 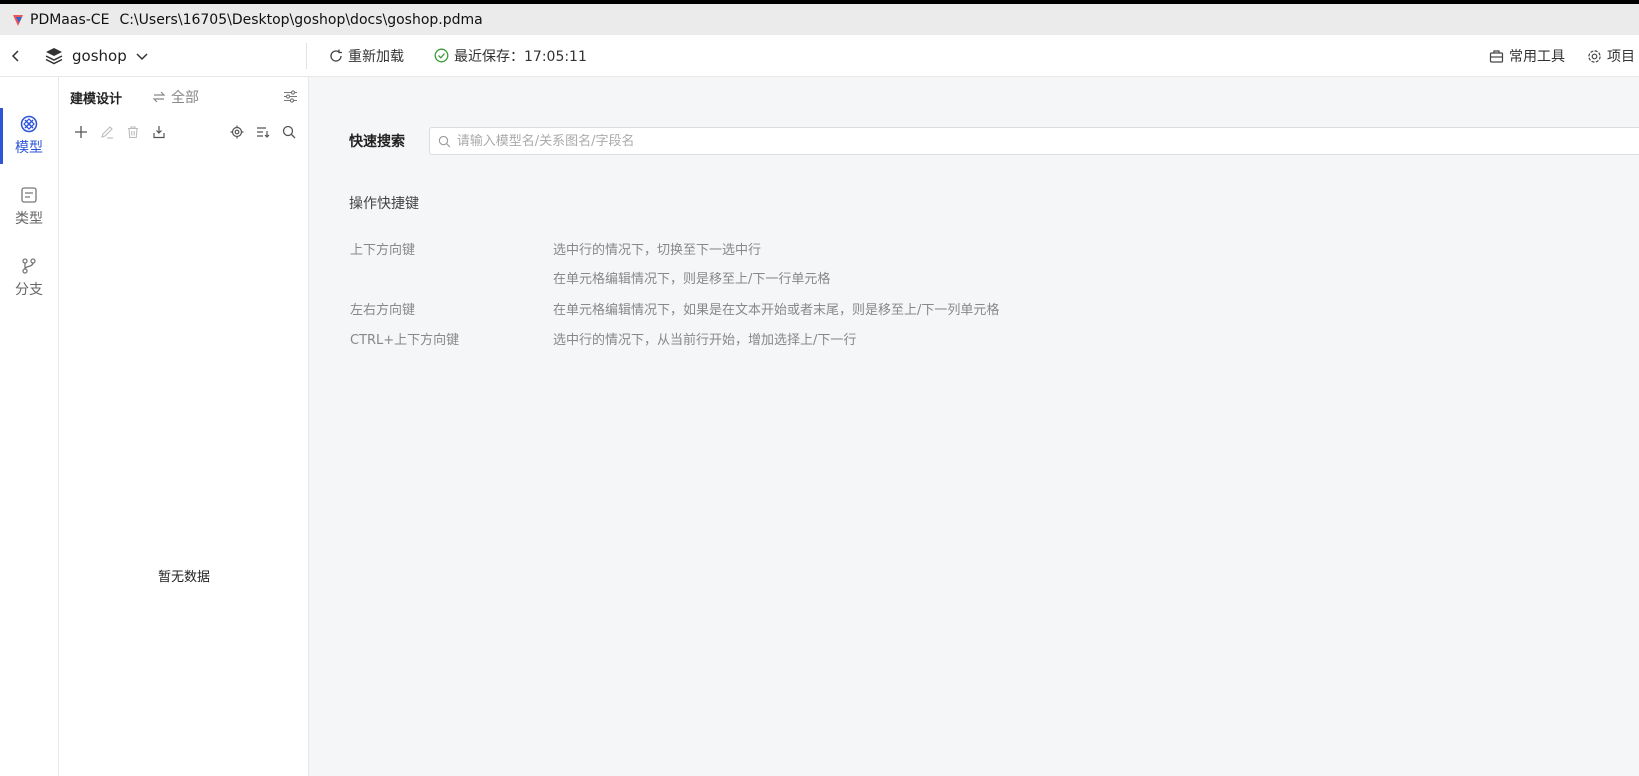 I want to click on save-status: 最近保存：17:05:11, so click(x=510, y=56).